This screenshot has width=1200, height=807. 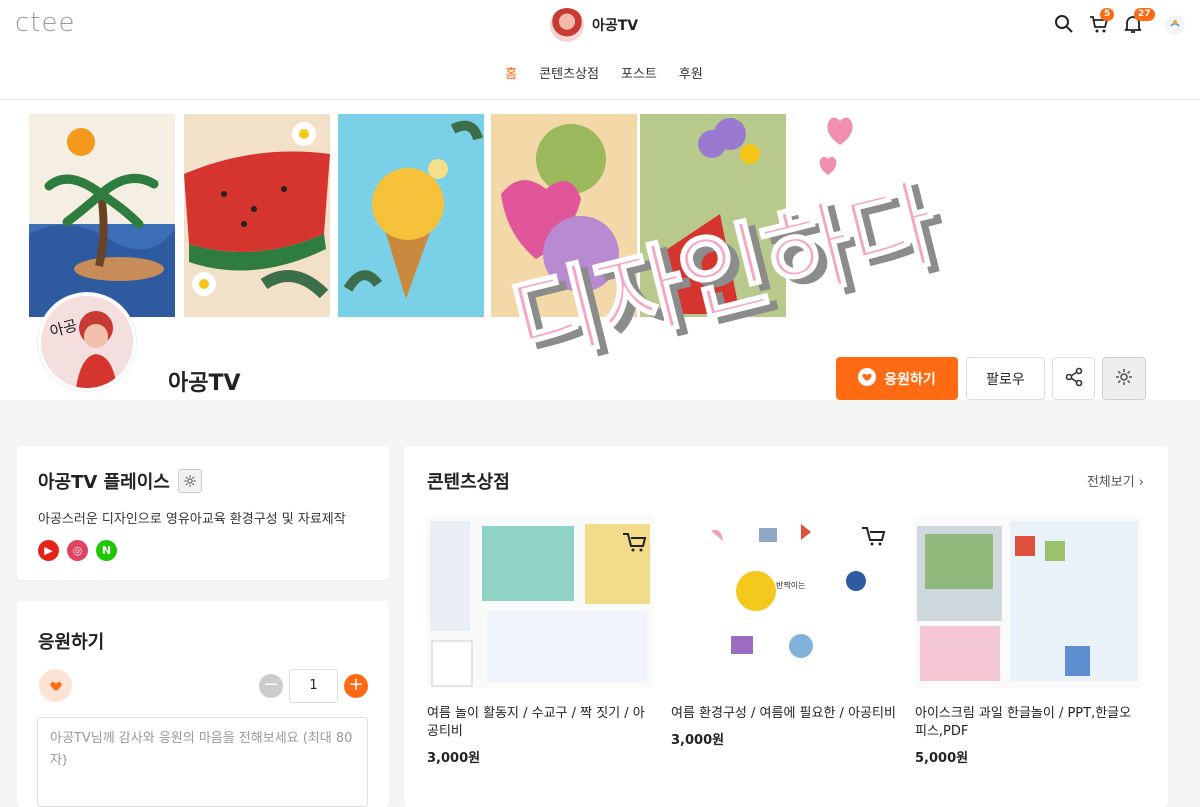 I want to click on banner-panel-watermelon, so click(x=257, y=215).